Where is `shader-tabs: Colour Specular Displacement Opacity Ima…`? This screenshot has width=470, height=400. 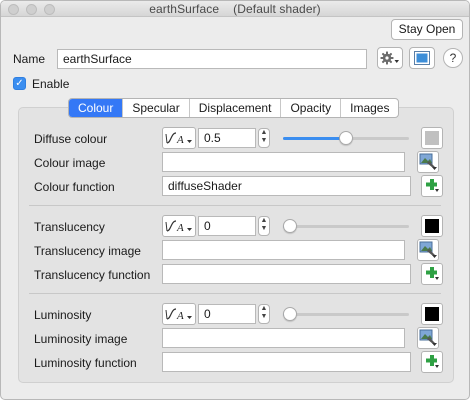 shader-tabs: Colour Specular Displacement Opacity Ima… is located at coordinates (234, 108).